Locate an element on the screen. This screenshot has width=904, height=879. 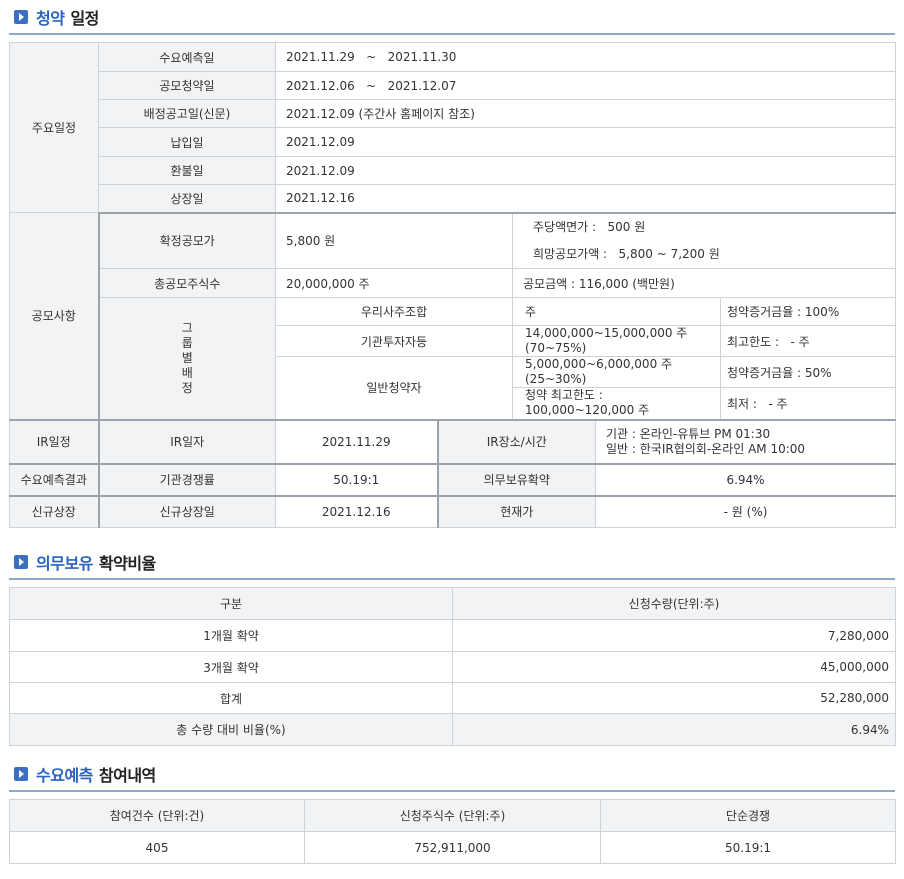
retail-shares-pct: (25~30%) is located at coordinates (556, 379).